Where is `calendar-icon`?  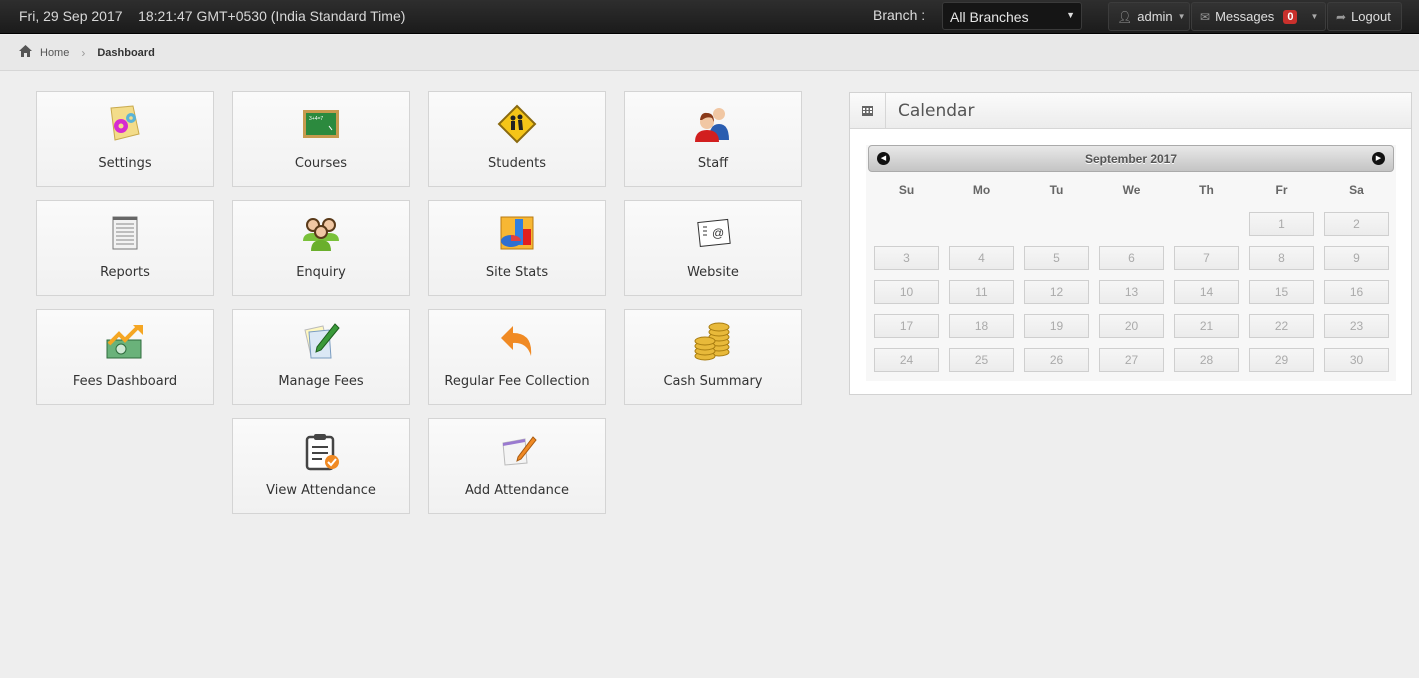
calendar-icon is located at coordinates (868, 110).